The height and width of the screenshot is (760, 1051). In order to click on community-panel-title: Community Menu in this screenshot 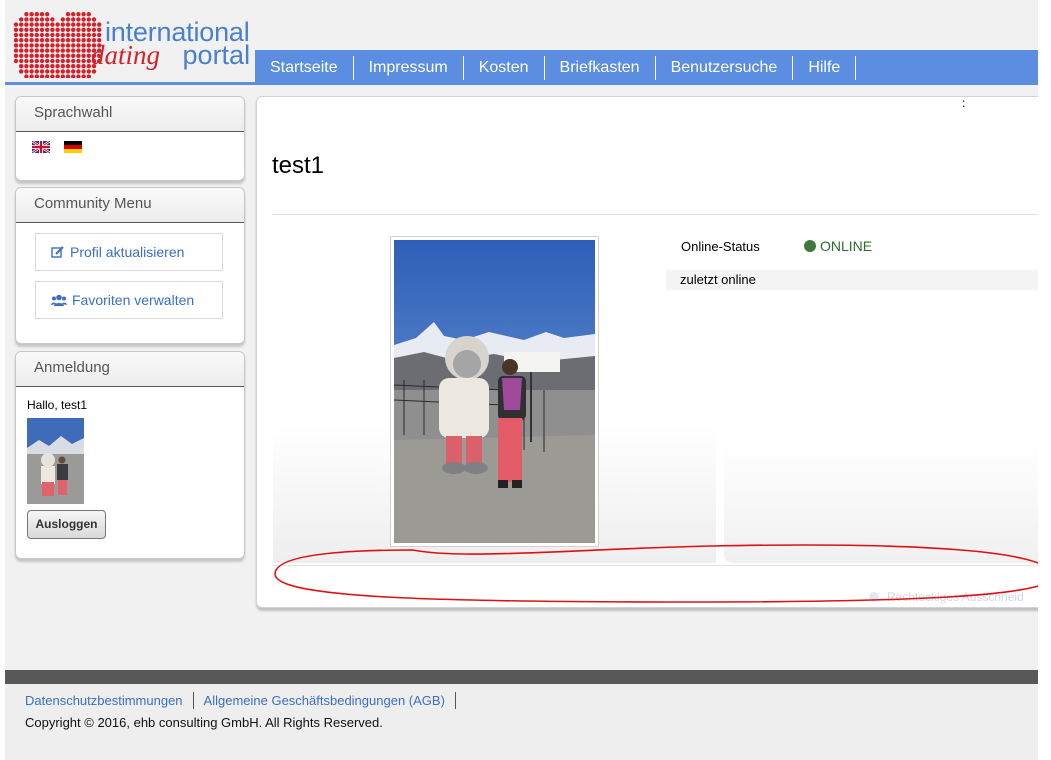, I will do `click(130, 205)`.